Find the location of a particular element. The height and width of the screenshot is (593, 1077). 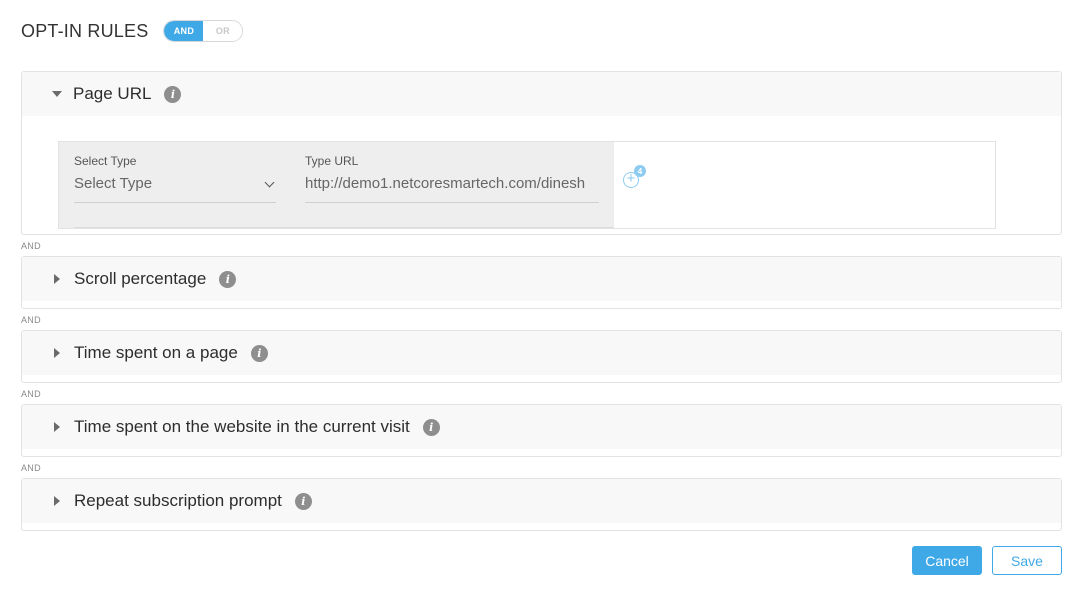

section-title: Time spent on a page is located at coordinates (156, 352).